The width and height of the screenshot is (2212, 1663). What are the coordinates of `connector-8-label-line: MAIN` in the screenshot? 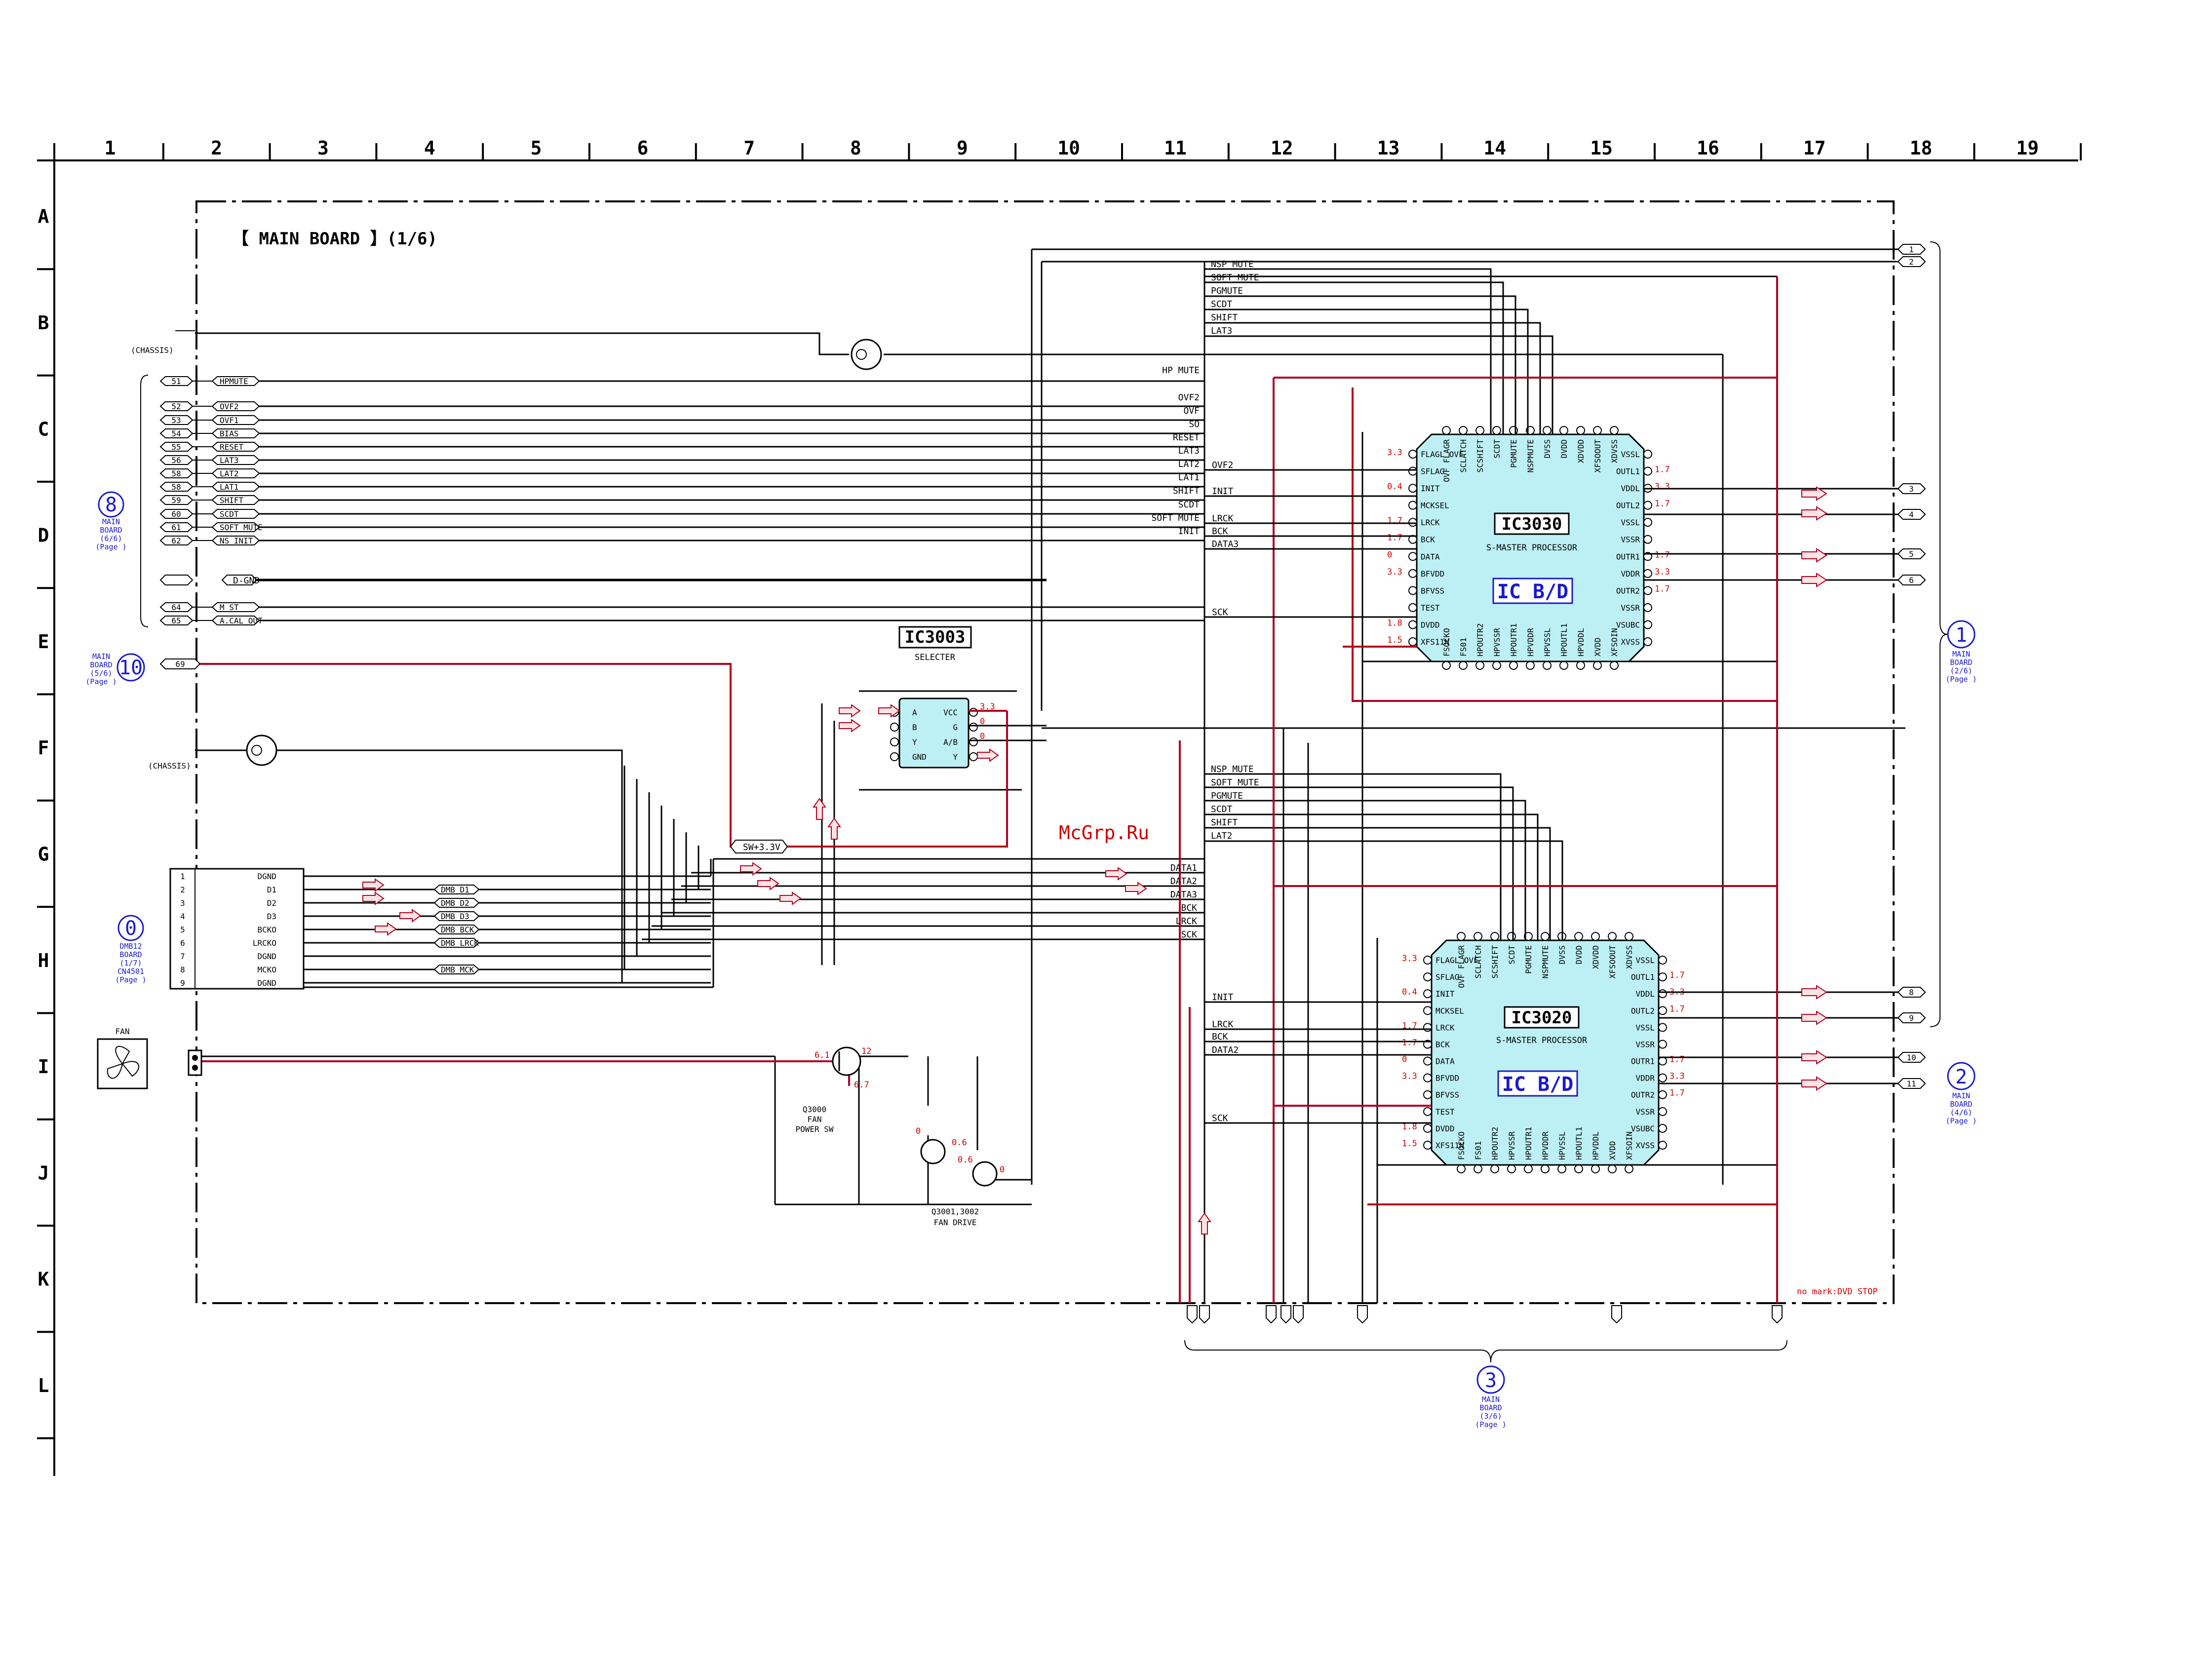 It's located at (111, 521).